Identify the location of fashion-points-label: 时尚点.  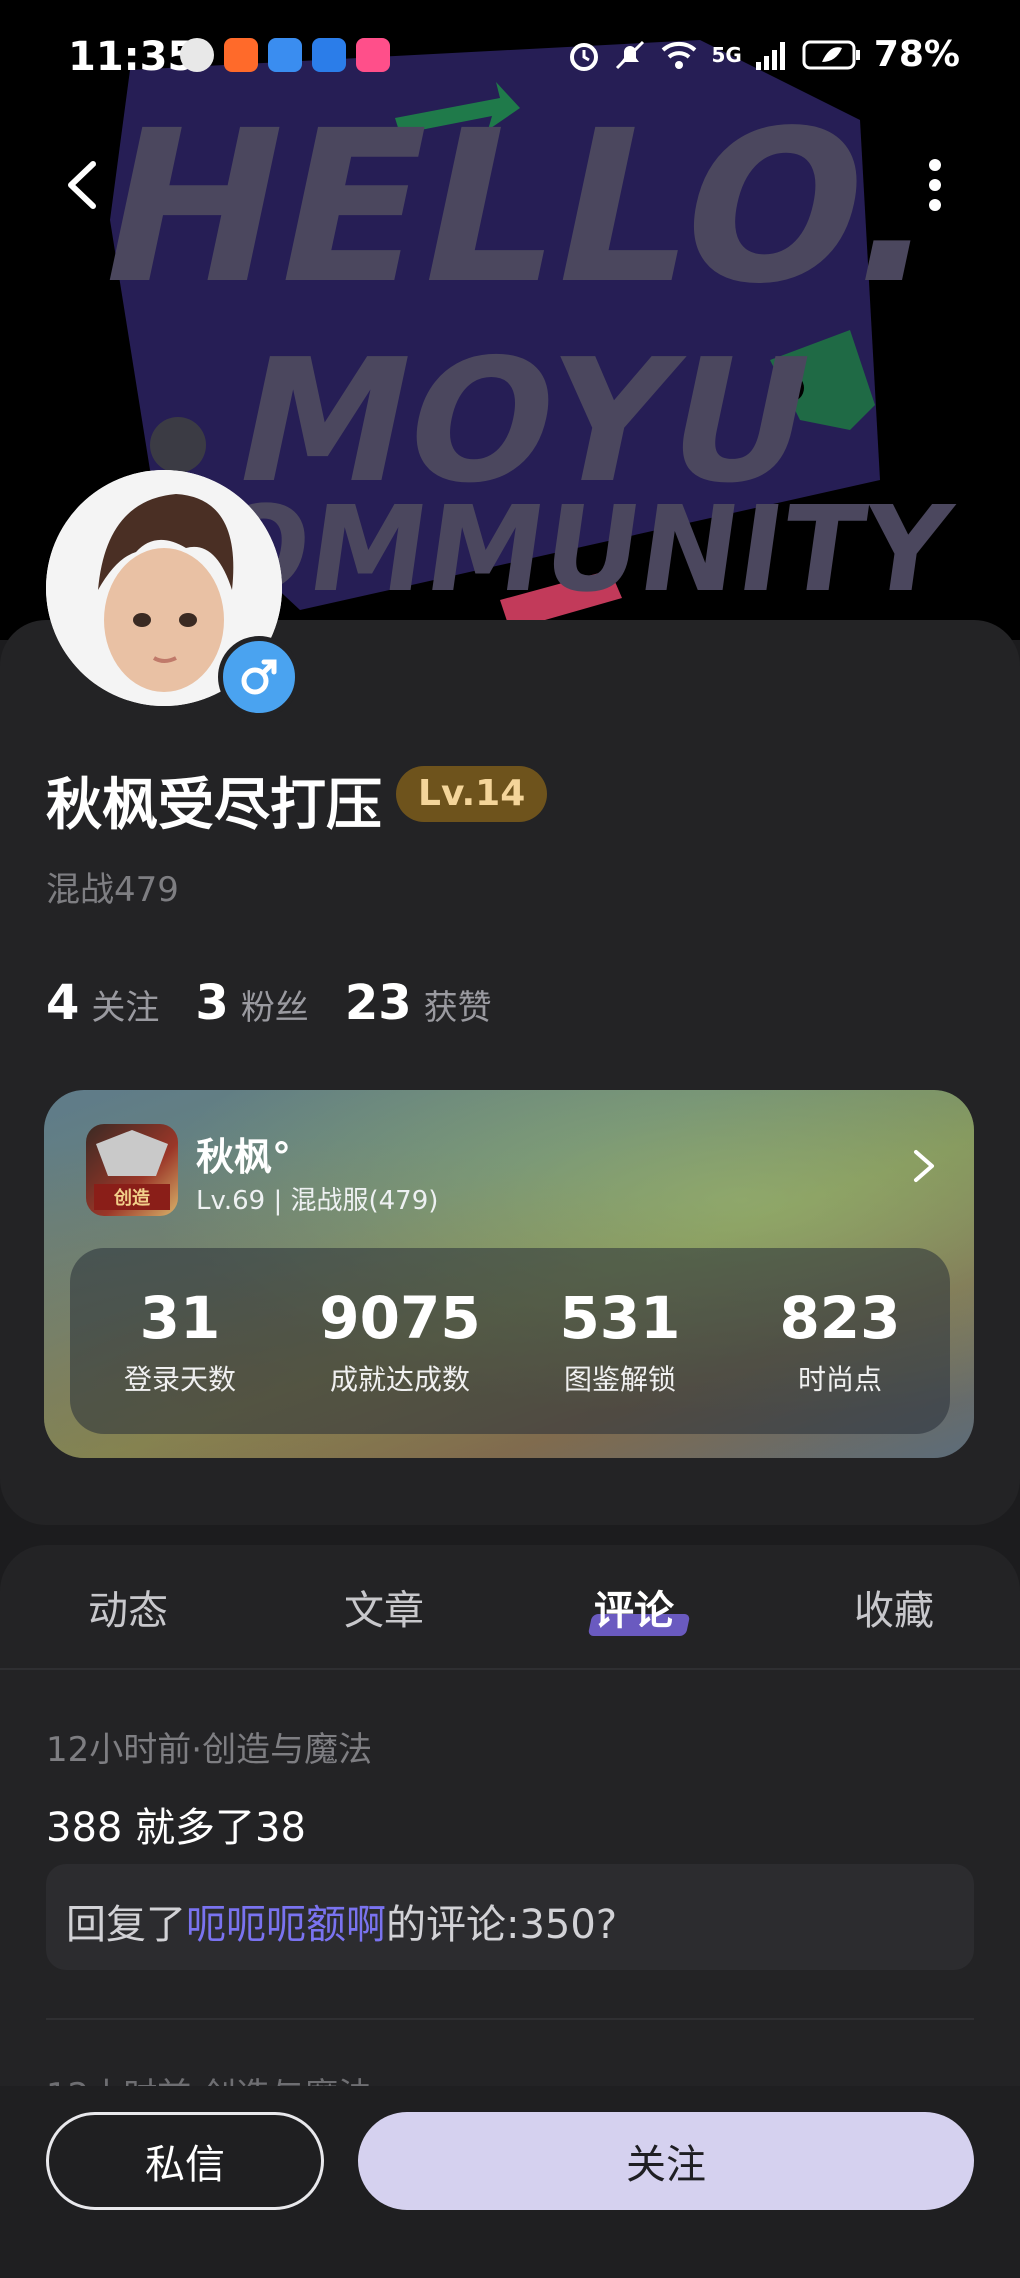
(839, 1379).